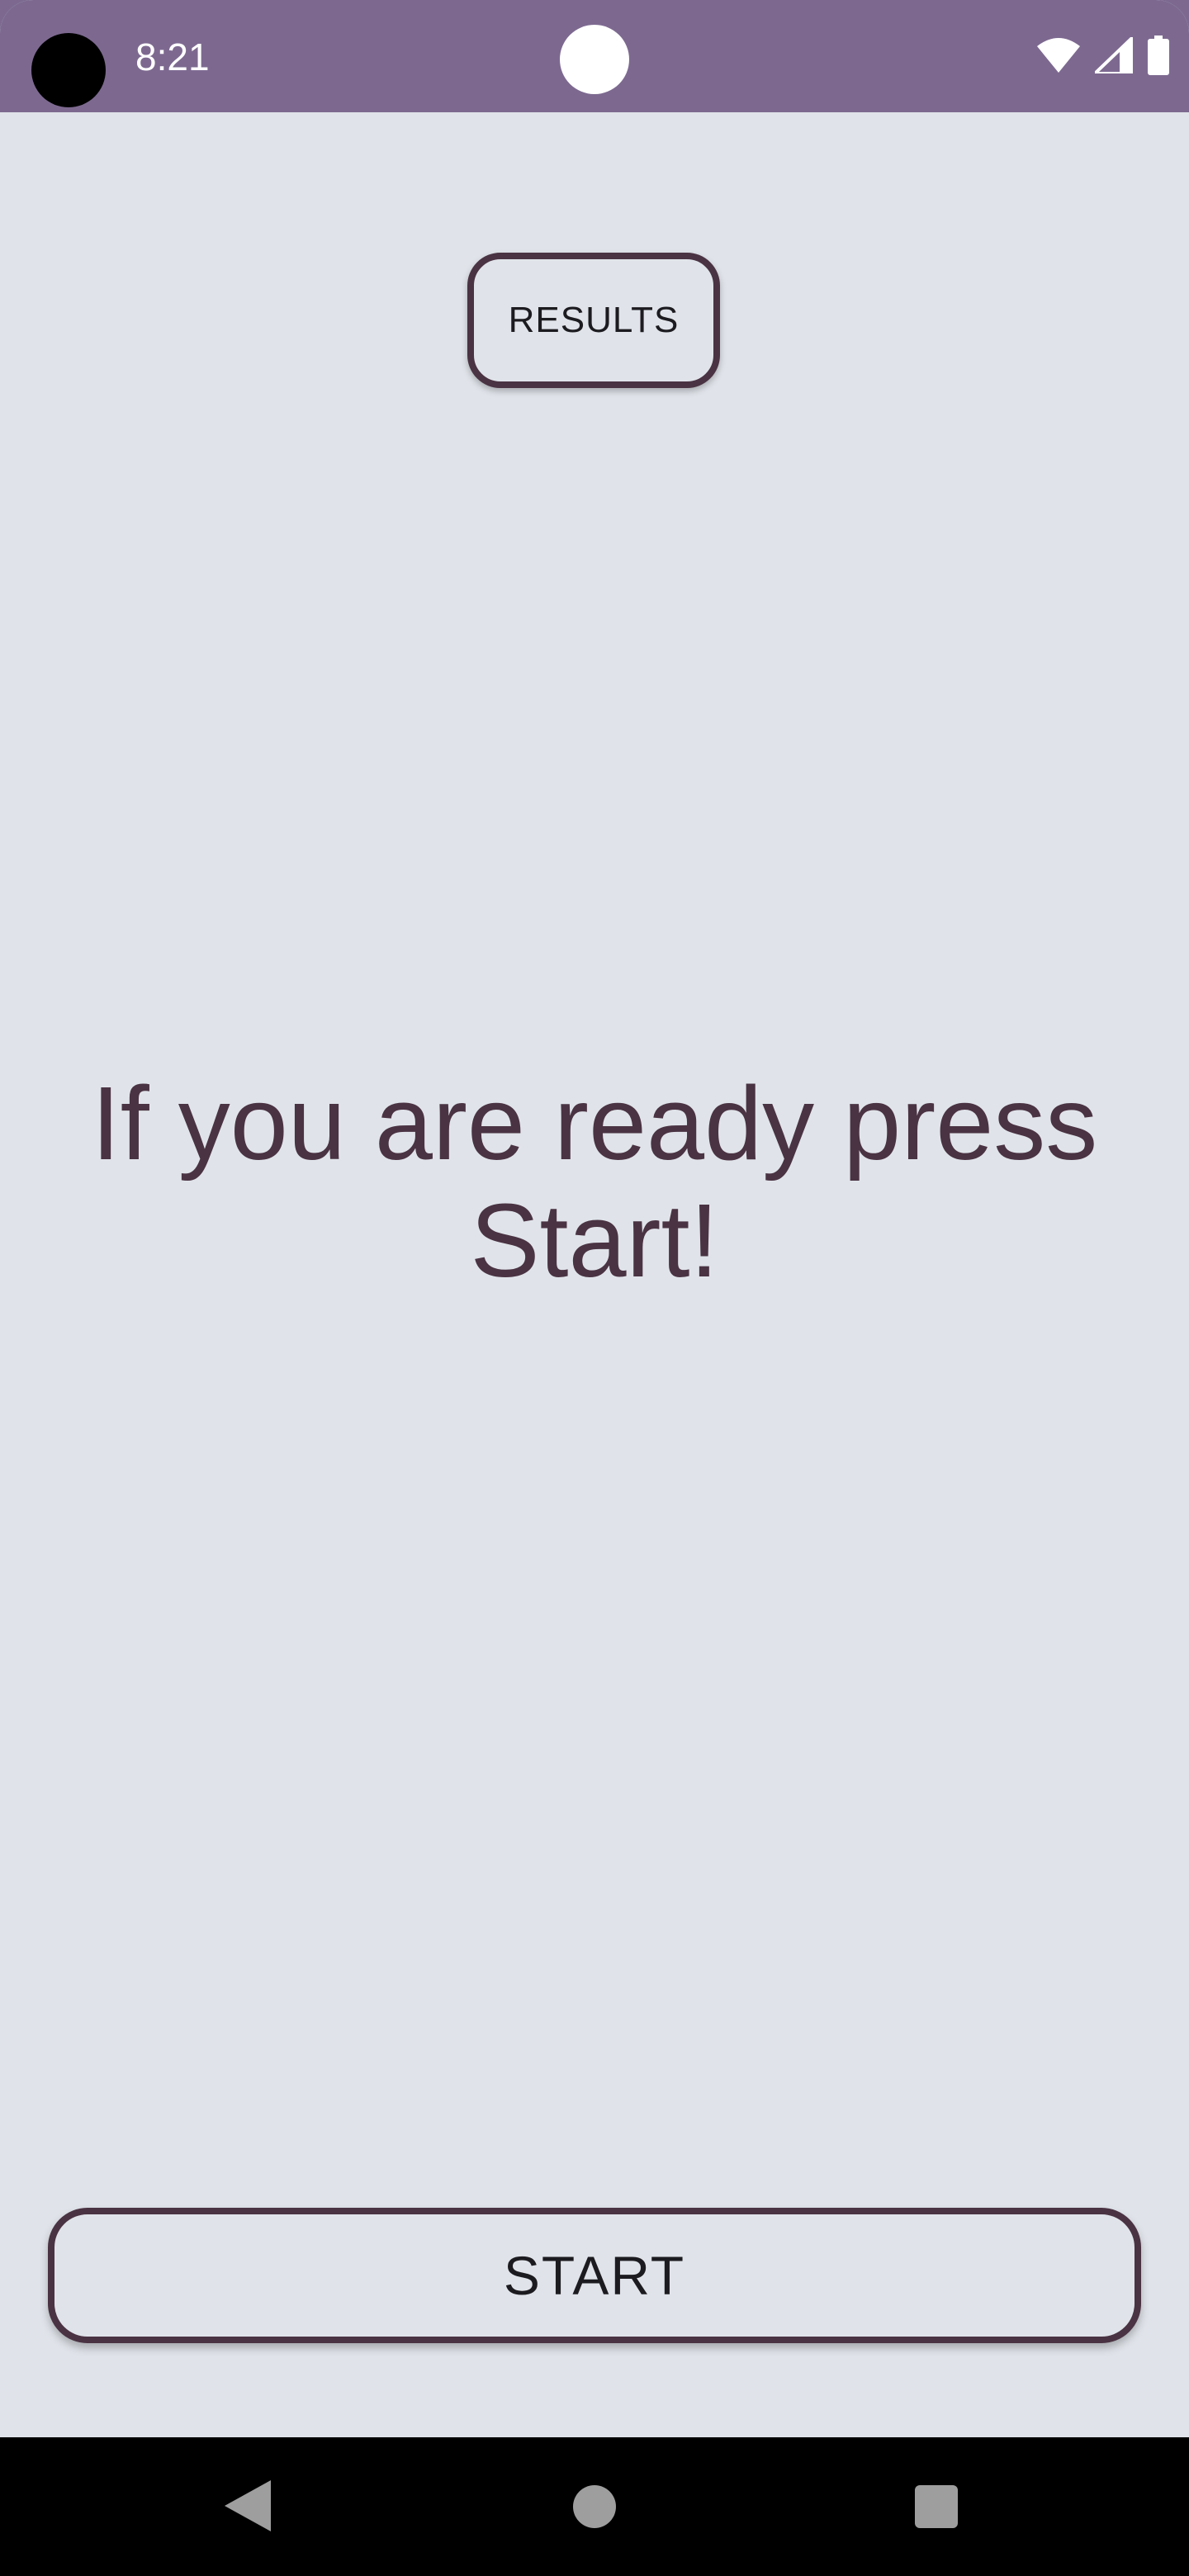 The image size is (1189, 2576). I want to click on start-button-label: START, so click(594, 2275).